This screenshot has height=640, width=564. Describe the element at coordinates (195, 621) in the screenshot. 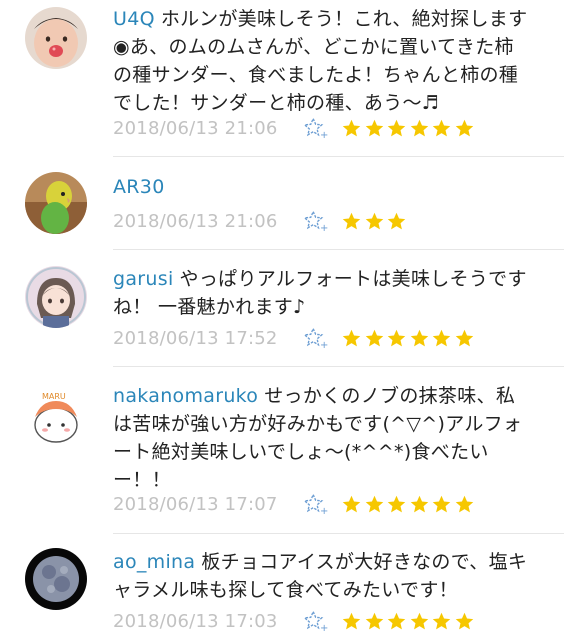

I see `timestamp: 2018/06/13 17:03` at that location.